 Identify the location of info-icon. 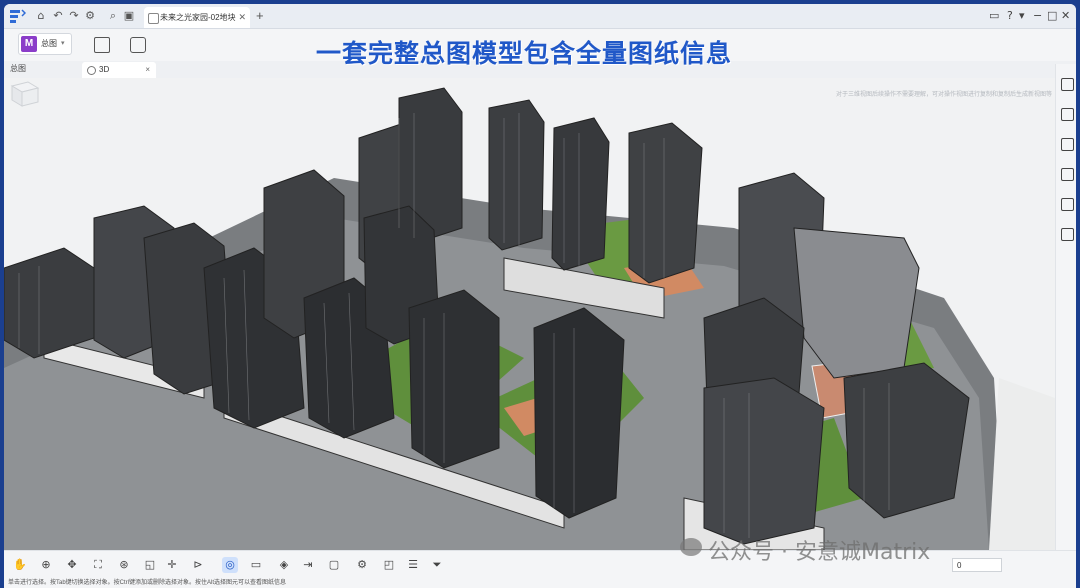
(1067, 114).